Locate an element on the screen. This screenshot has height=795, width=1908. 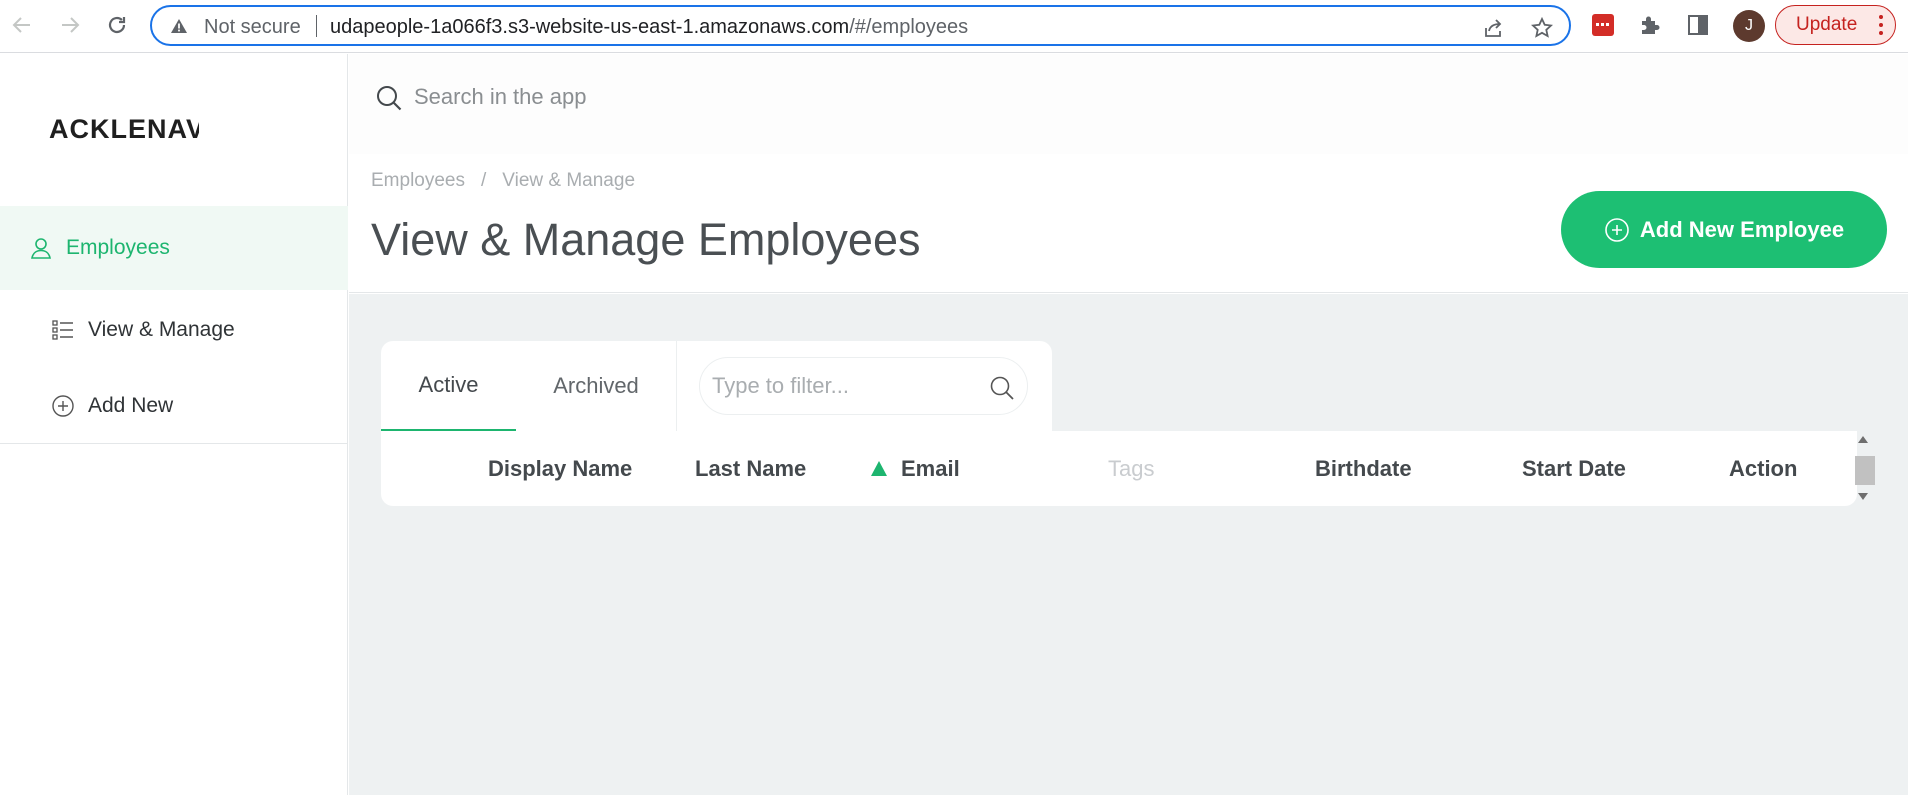
column-header-start-date: Start Date is located at coordinates (1574, 469).